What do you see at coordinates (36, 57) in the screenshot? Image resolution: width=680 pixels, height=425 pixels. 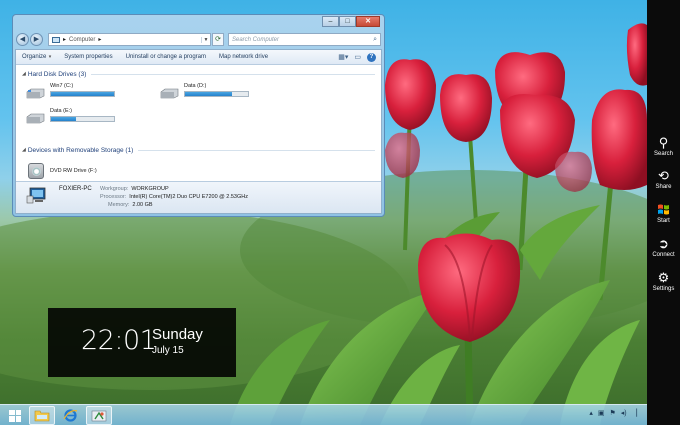 I see `organize-button: Organize ▾` at bounding box center [36, 57].